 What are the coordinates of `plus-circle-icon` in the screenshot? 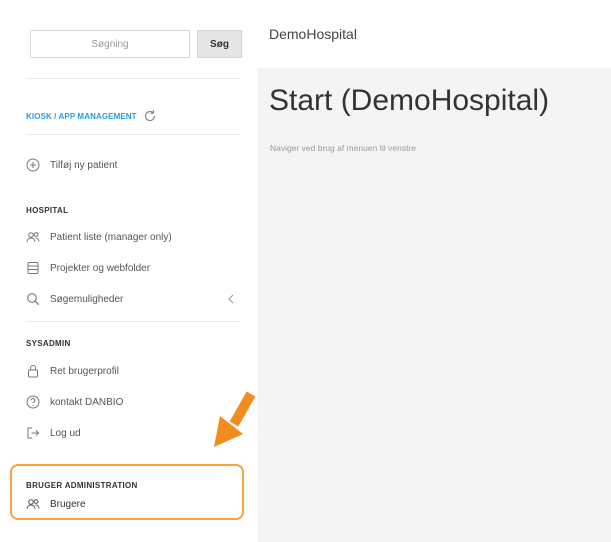 It's located at (33, 165).